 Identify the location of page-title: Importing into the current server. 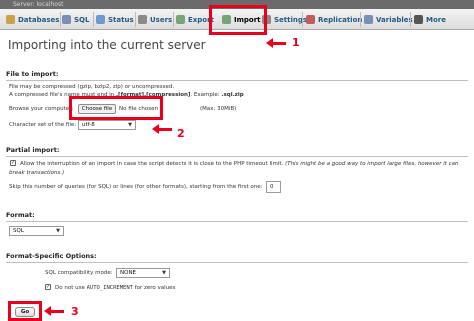
(107, 45).